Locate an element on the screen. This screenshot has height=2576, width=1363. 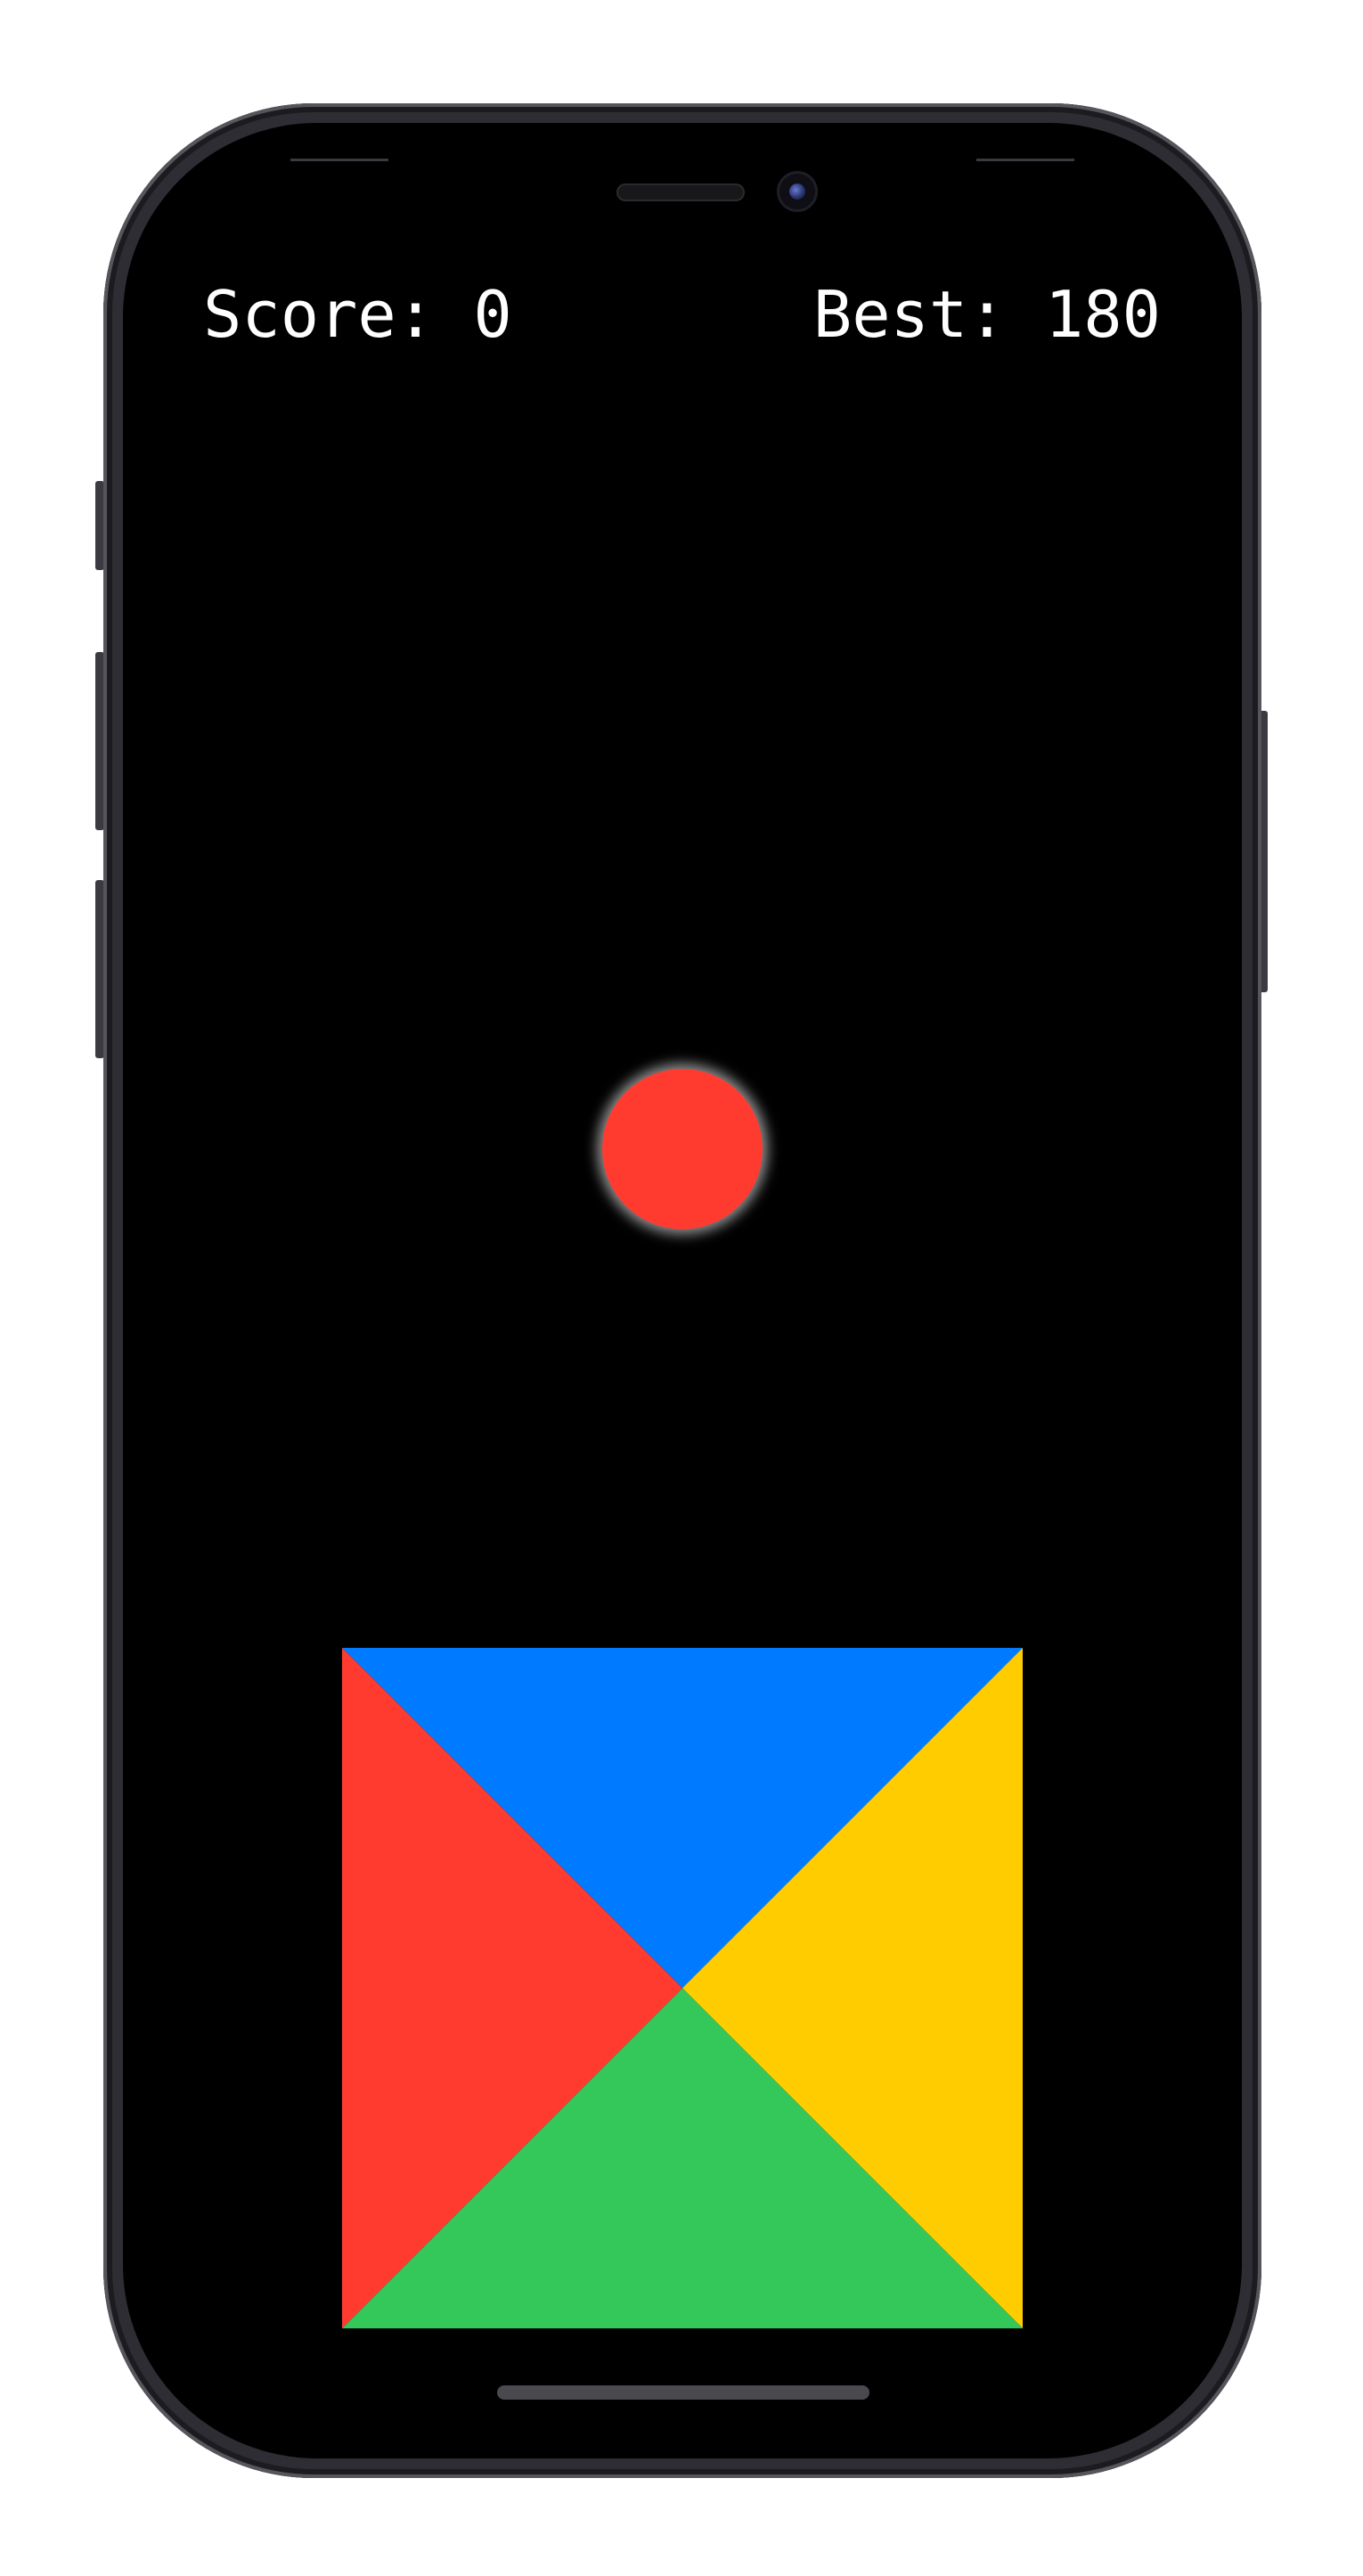
earpiece-speaker is located at coordinates (681, 192).